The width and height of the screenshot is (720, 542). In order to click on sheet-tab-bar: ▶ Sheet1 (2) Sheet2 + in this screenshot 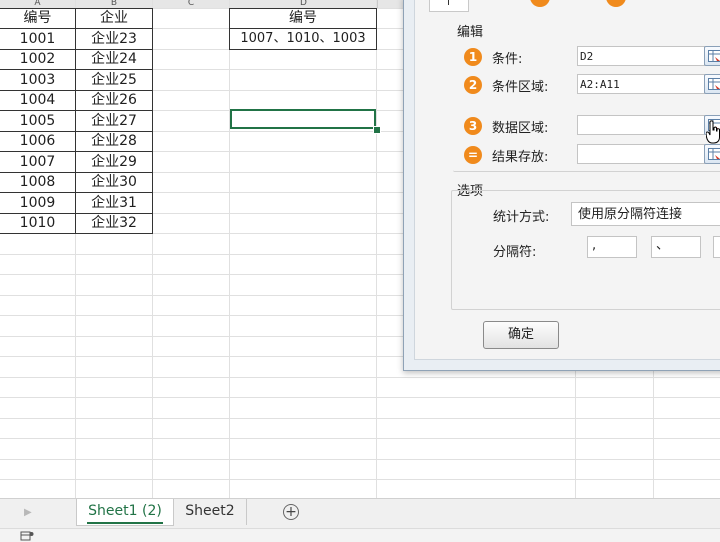, I will do `click(360, 513)`.